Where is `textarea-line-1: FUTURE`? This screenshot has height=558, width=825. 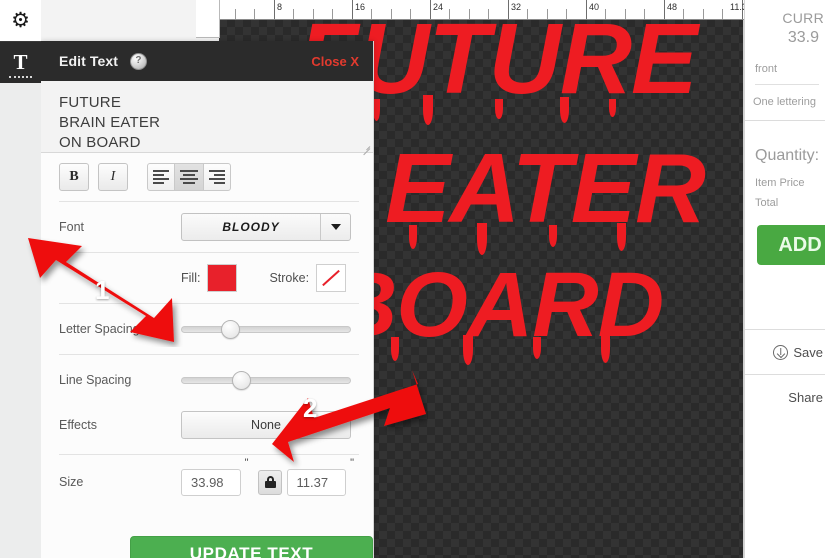 textarea-line-1: FUTURE is located at coordinates (90, 102).